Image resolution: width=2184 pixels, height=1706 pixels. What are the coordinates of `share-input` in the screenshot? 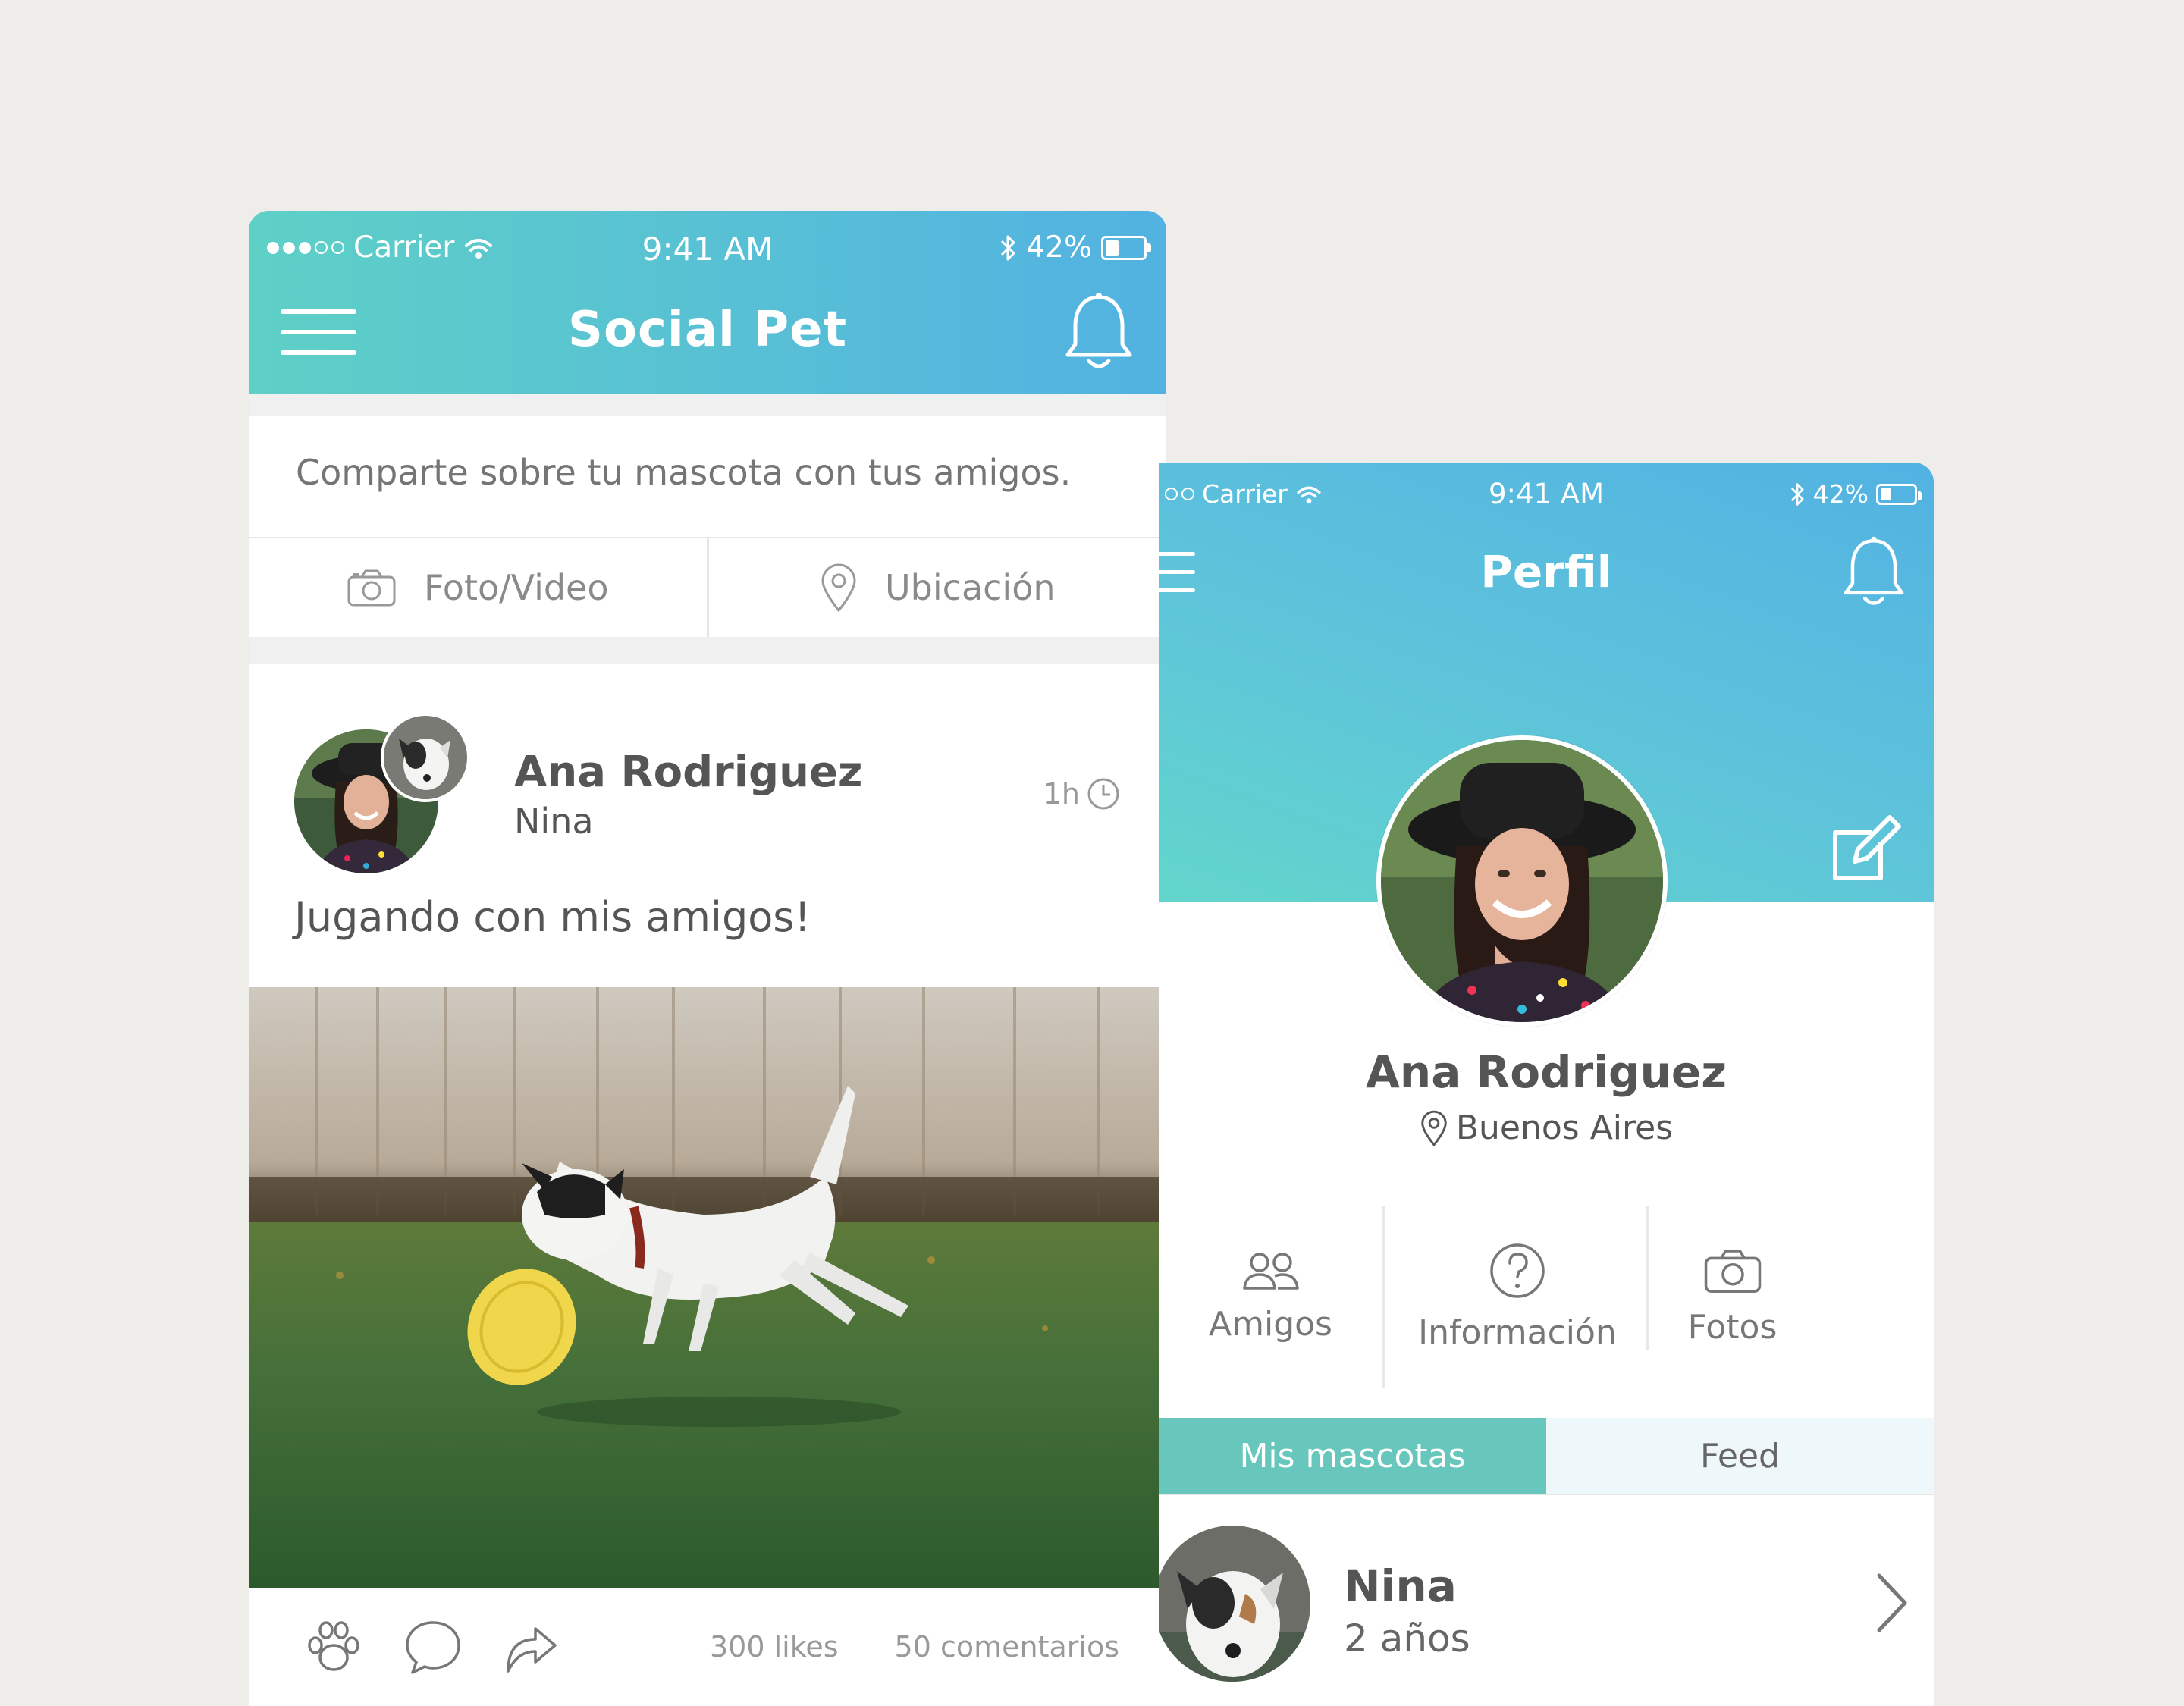 It's located at (705, 473).